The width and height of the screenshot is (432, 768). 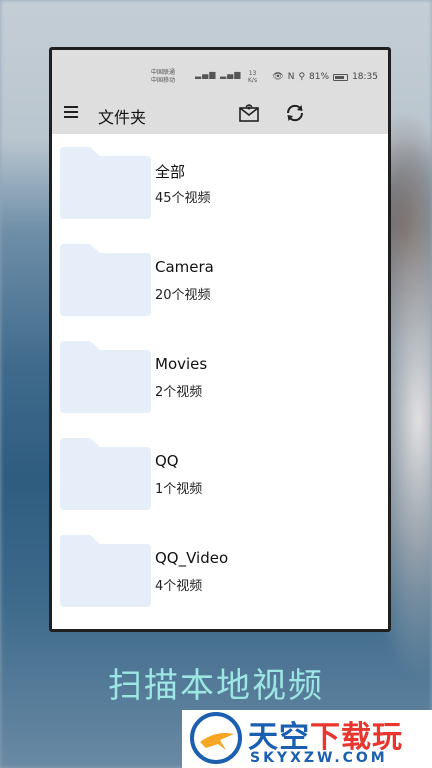 What do you see at coordinates (192, 558) in the screenshot?
I see `folder-name: QQ_Video` at bounding box center [192, 558].